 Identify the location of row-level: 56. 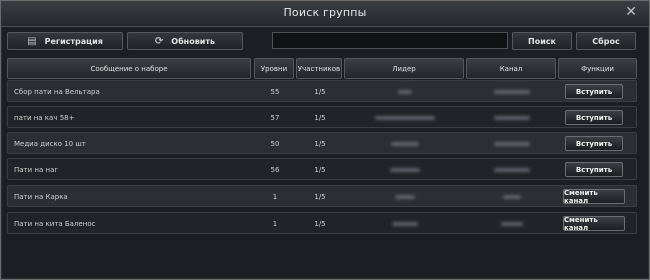
(275, 170).